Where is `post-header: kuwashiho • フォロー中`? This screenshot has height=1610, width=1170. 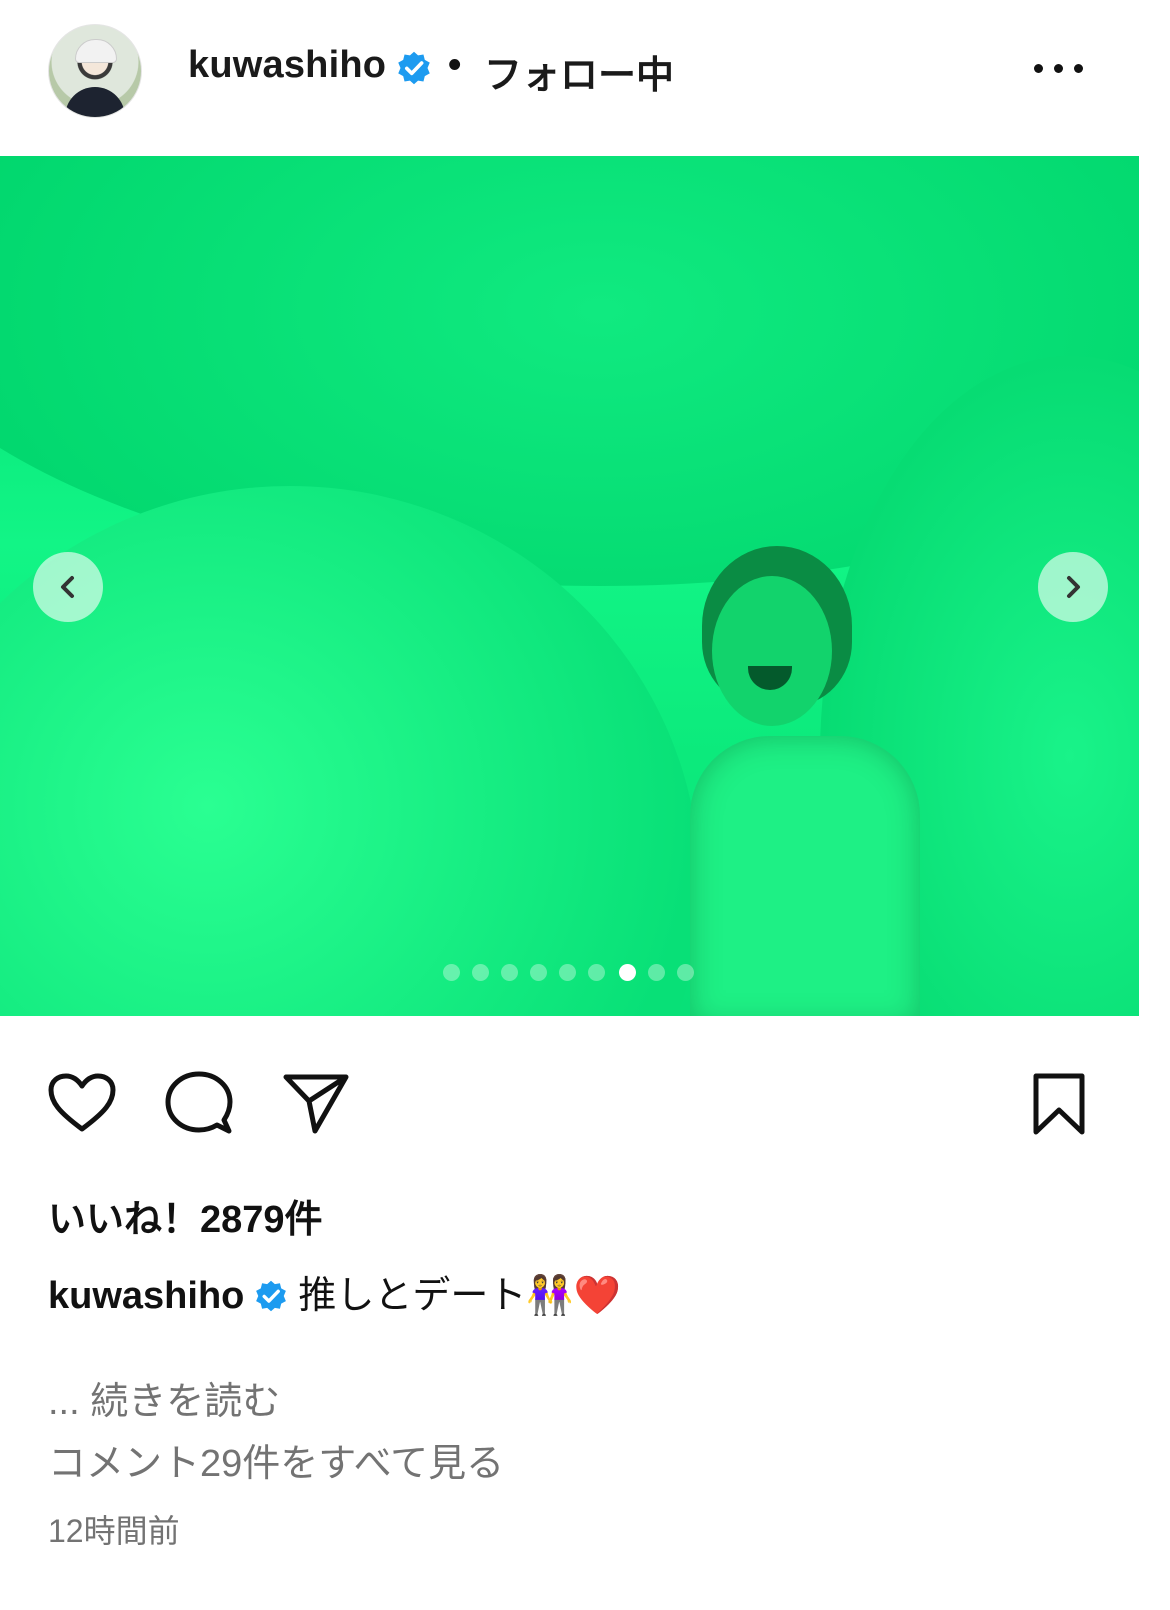 post-header: kuwashiho • フォロー中 is located at coordinates (585, 78).